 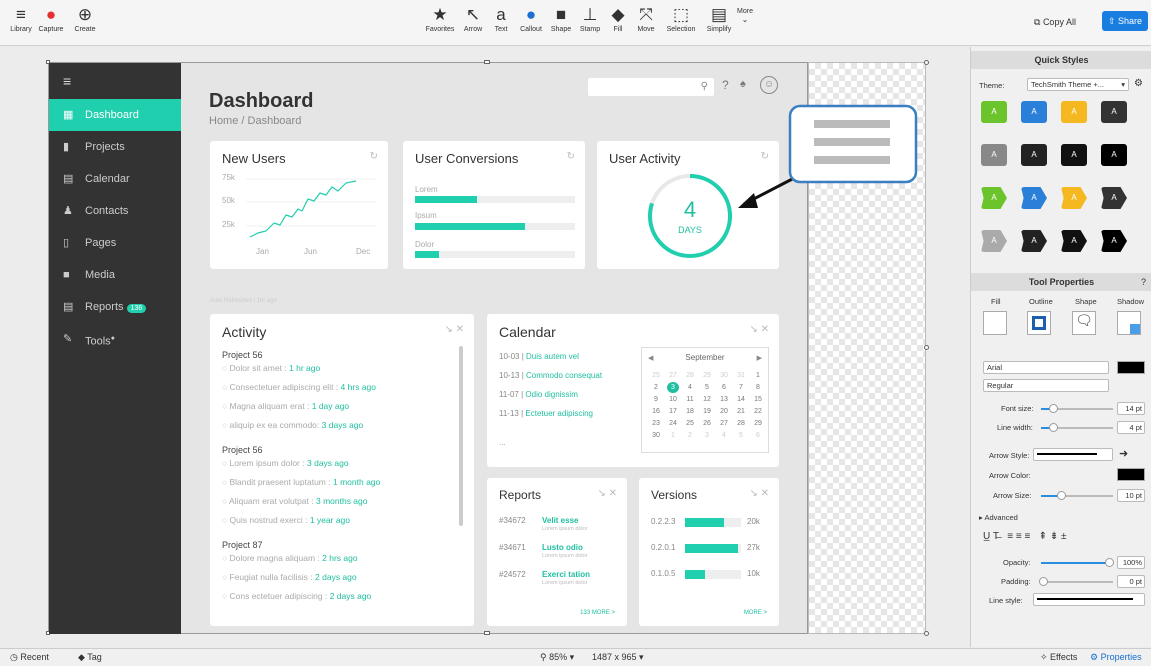 What do you see at coordinates (1116, 657) in the screenshot?
I see `properties-button: ⚙ Properties` at bounding box center [1116, 657].